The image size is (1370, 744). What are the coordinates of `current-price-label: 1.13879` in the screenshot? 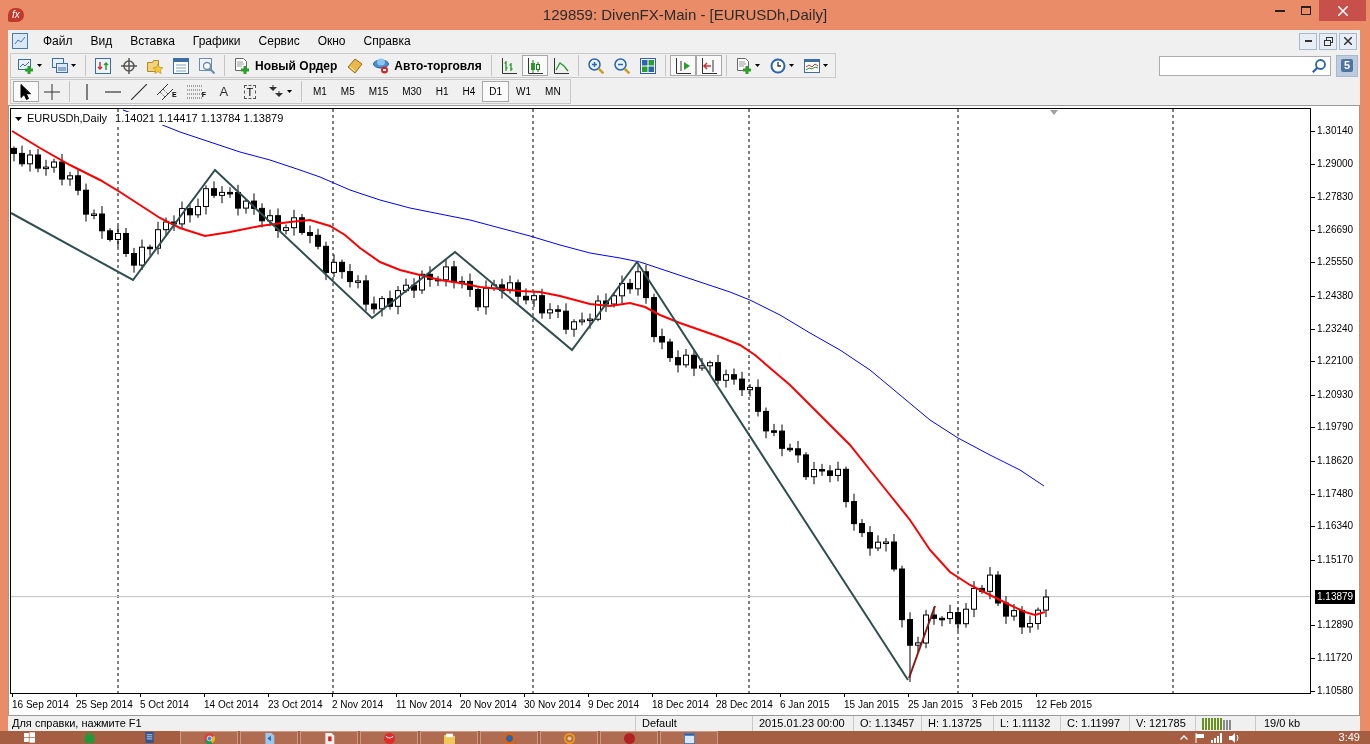 It's located at (1335, 596).